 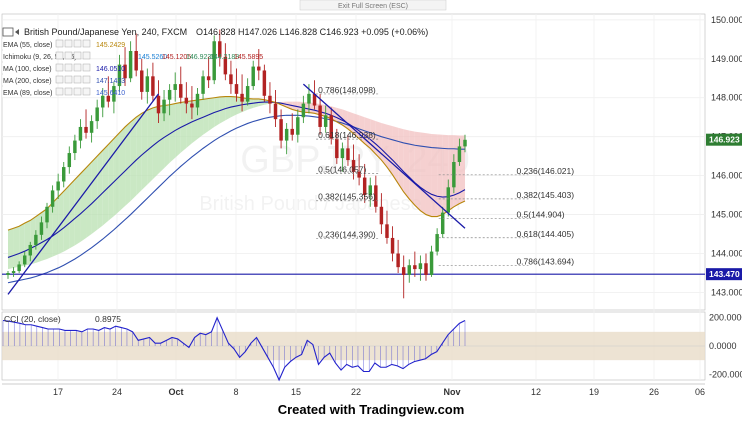 What do you see at coordinates (347, 234) in the screenshot?
I see `fib-level-label: 0.236(144.390)` at bounding box center [347, 234].